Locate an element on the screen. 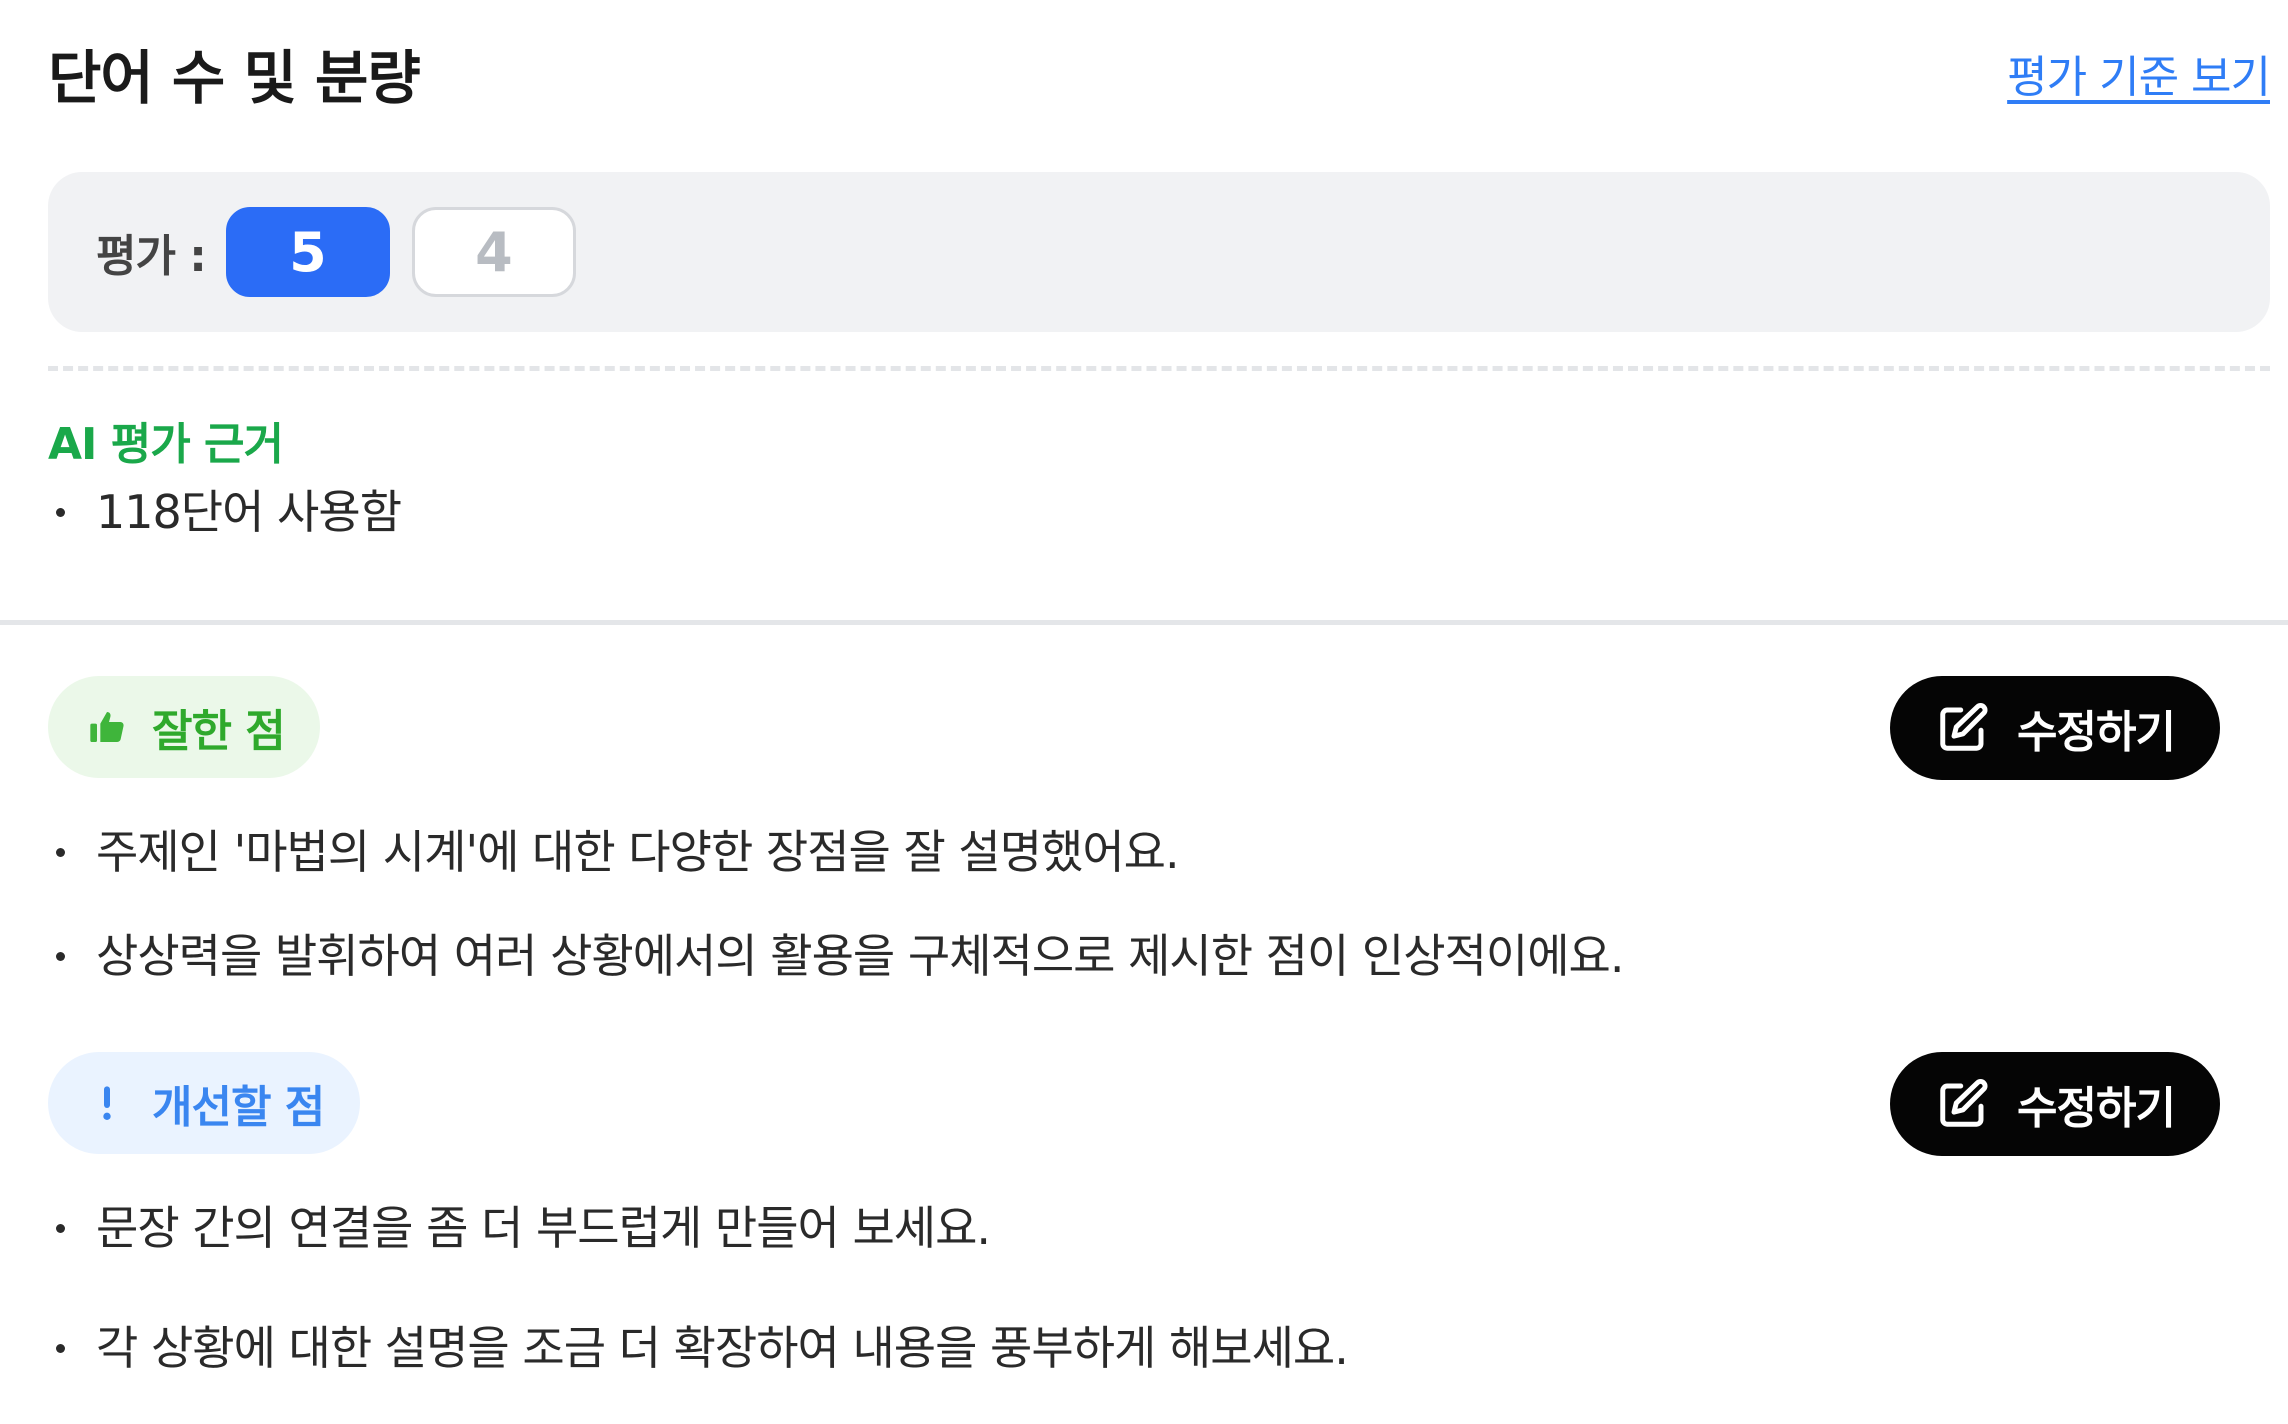 The image size is (2288, 1424). list-item: 문장 간의 연결을 좀 더 부드럽게 만들어 보세요. is located at coordinates (698, 1228).